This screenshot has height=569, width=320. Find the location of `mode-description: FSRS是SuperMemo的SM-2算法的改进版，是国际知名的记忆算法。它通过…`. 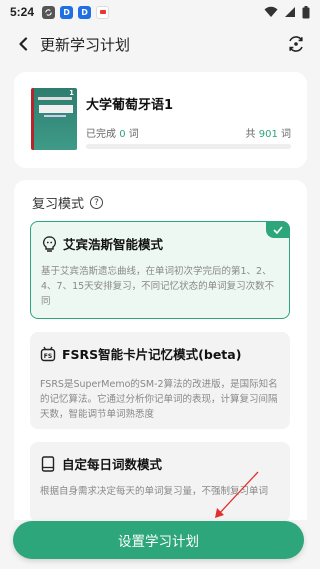

mode-description: FSRS是SuperMemo的SM-2算法的改进版，是国际知名的记忆算法。它通过… is located at coordinates (159, 399).